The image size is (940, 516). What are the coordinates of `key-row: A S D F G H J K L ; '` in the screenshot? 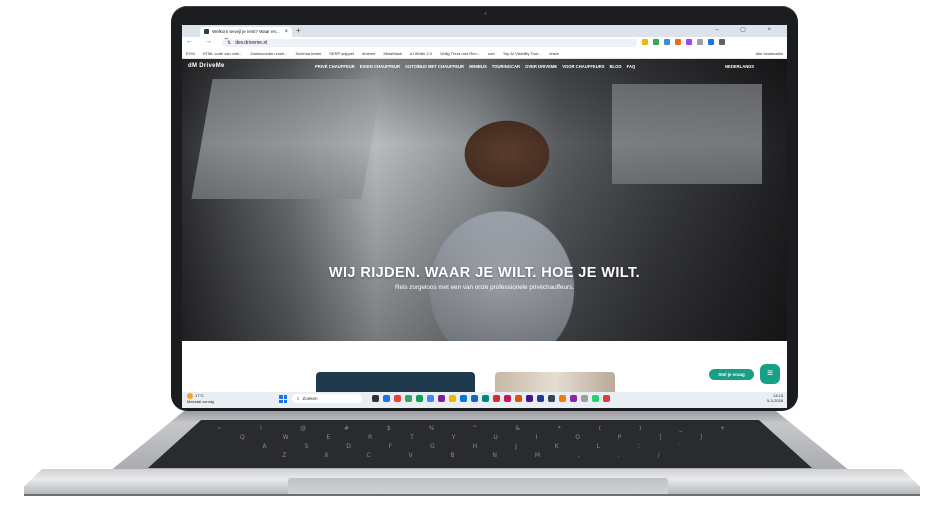 It's located at (480, 446).